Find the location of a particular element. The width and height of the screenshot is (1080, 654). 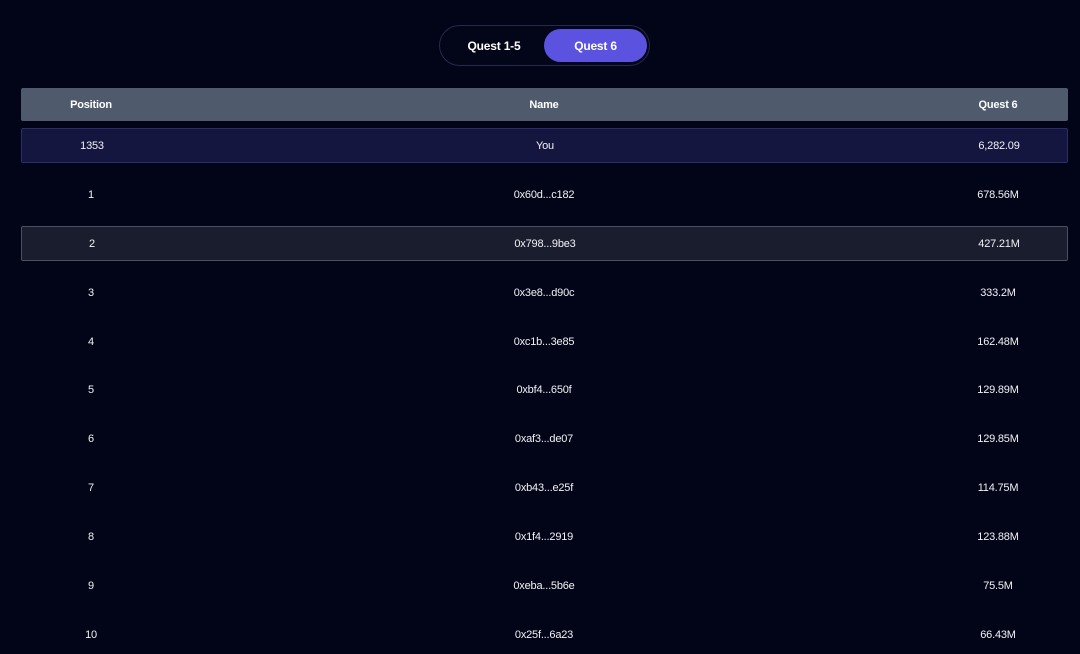

row-score: 6,282.09 is located at coordinates (999, 145).